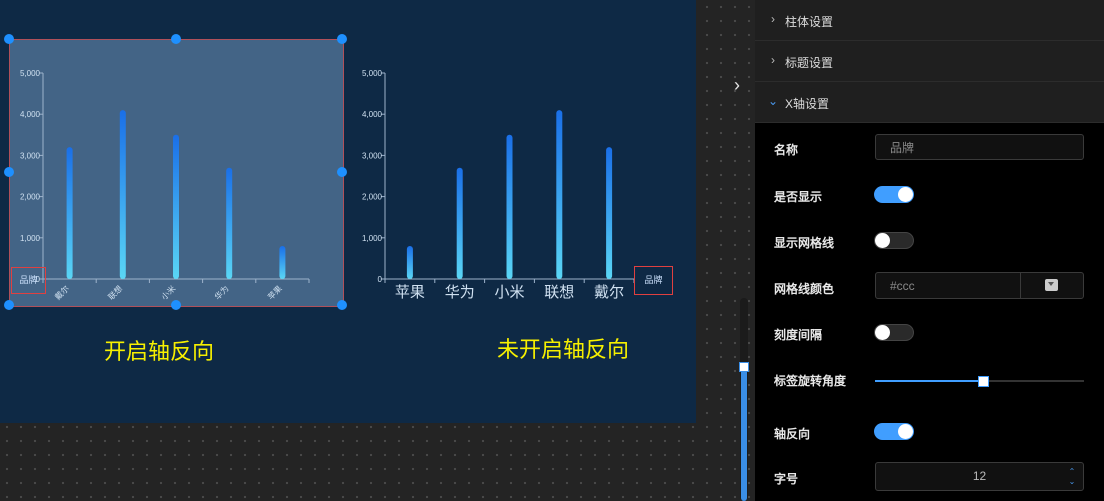 The width and height of the screenshot is (1104, 501). What do you see at coordinates (459, 223) in the screenshot?
I see `bar-华为` at bounding box center [459, 223].